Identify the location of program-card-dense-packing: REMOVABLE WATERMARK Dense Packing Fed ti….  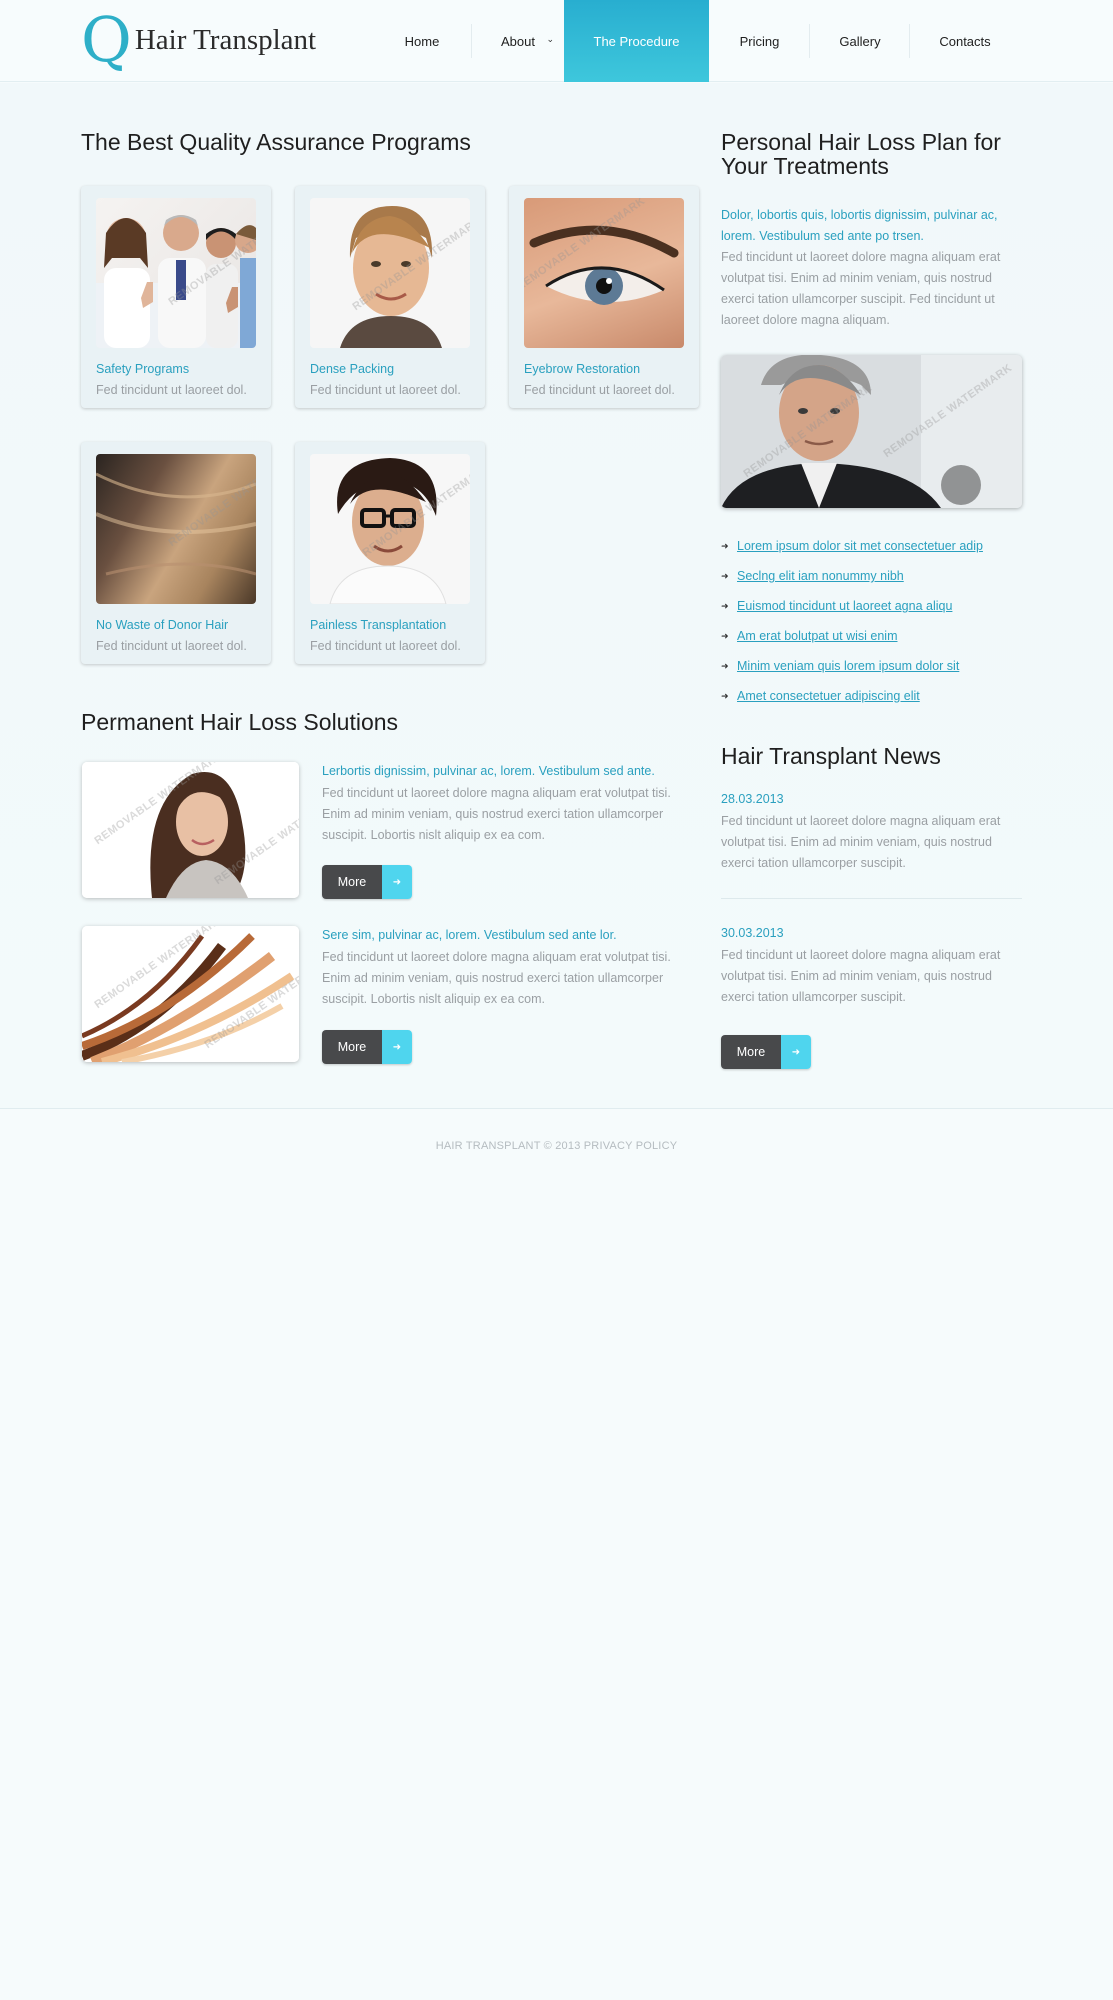
(390, 297).